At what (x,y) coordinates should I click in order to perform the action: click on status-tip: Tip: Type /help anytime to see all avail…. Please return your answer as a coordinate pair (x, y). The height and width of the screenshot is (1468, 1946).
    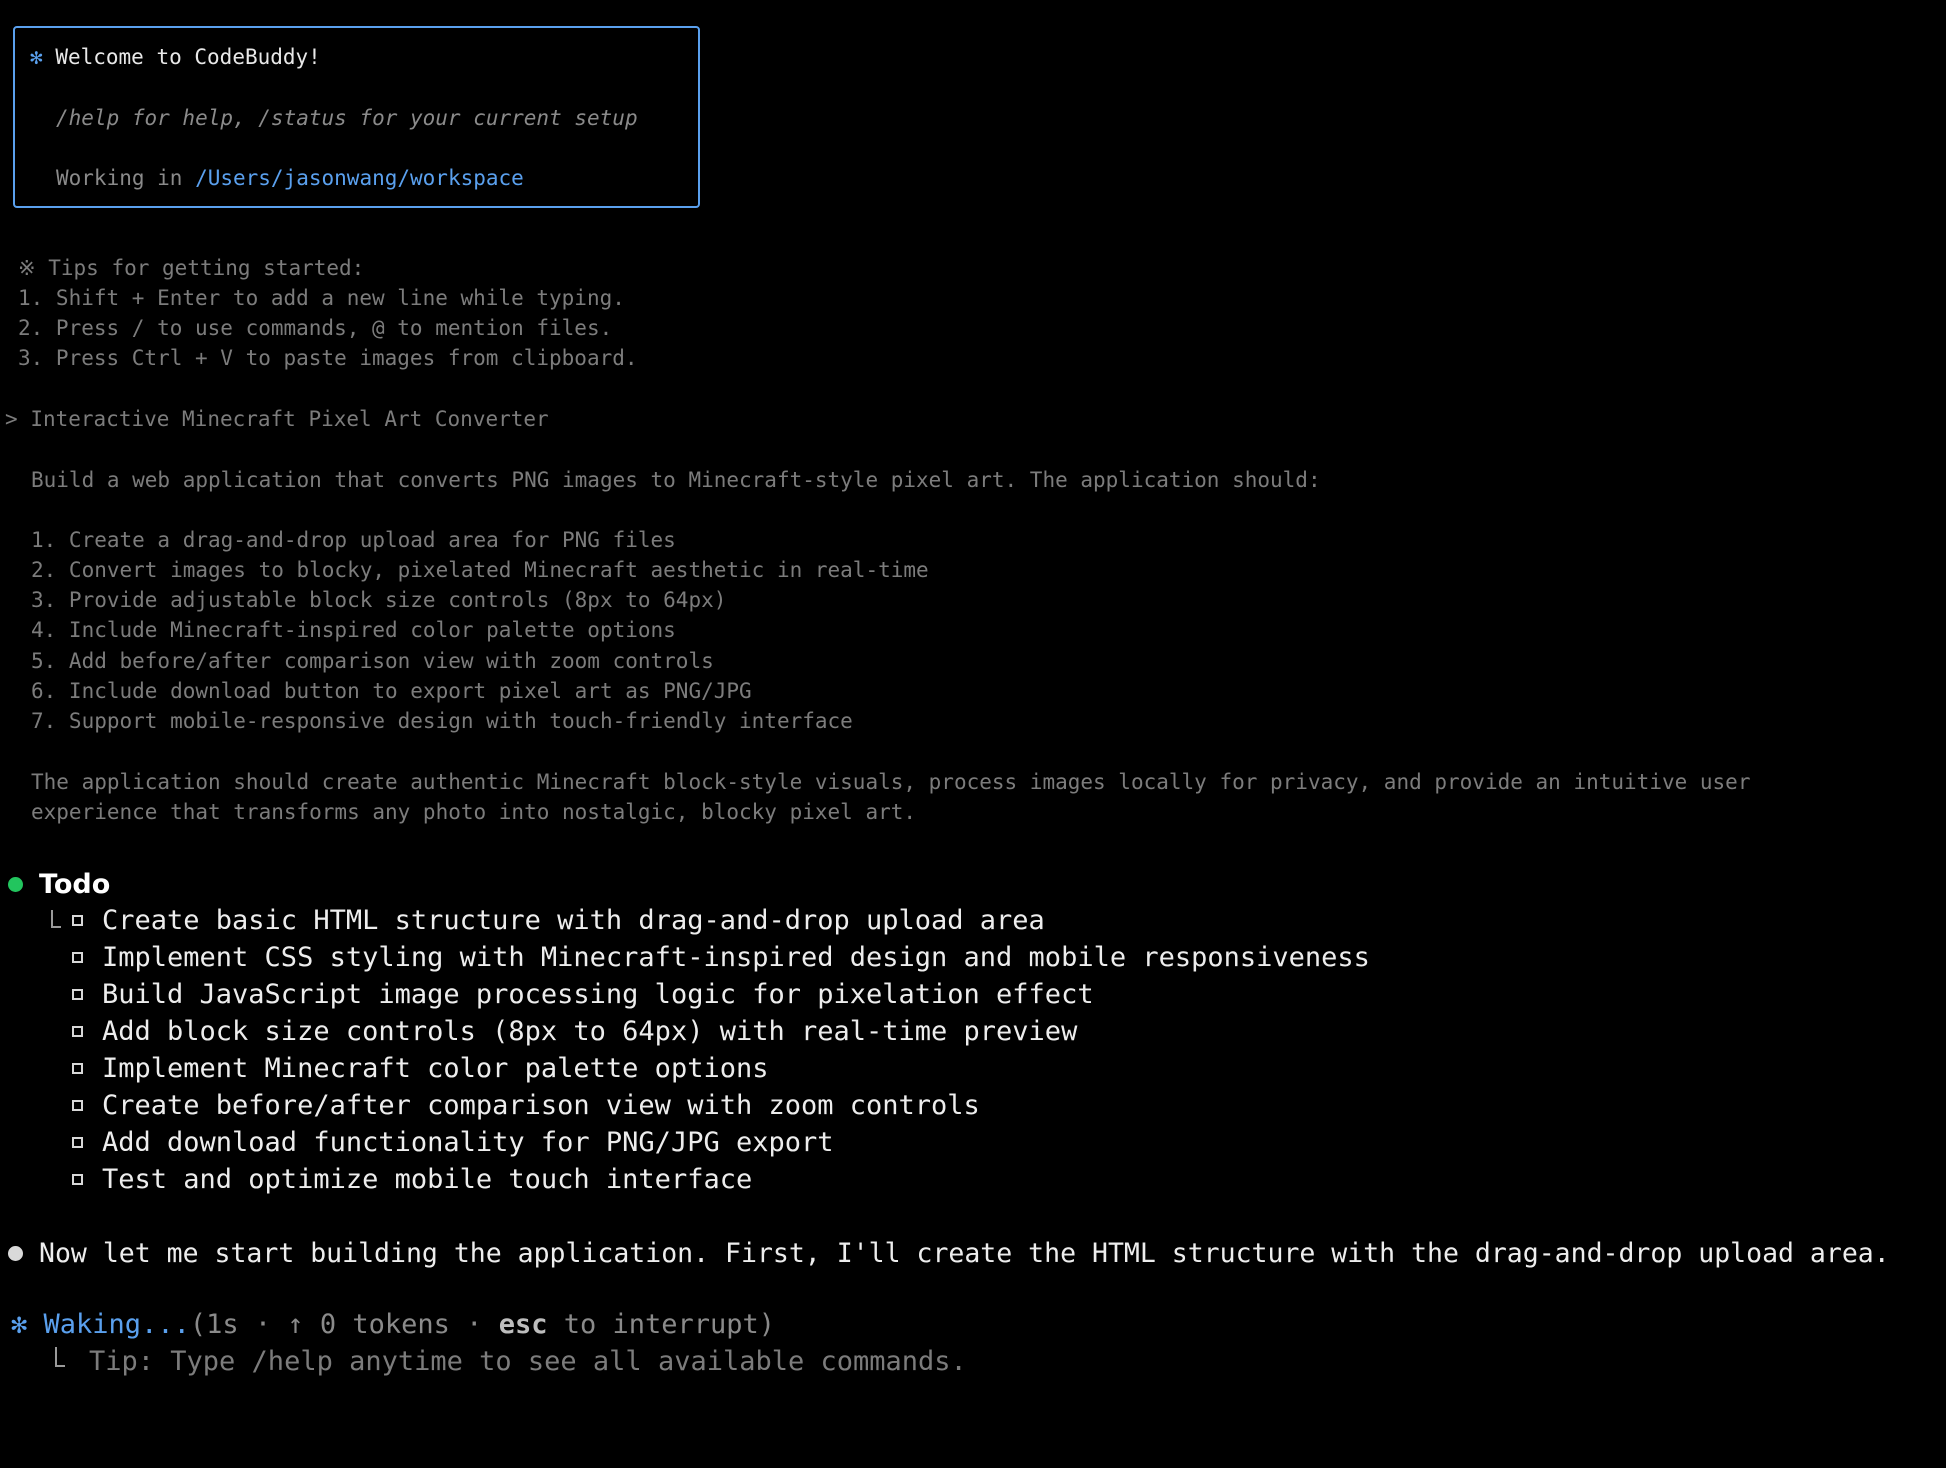
    Looking at the image, I should click on (528, 1361).